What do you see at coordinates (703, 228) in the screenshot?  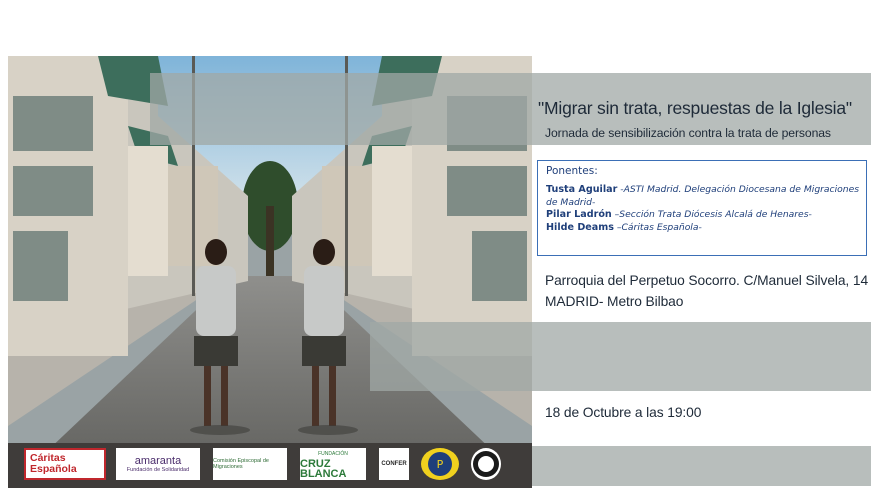 I see `speaker-item: Hilde Deams –Cáritas Española-` at bounding box center [703, 228].